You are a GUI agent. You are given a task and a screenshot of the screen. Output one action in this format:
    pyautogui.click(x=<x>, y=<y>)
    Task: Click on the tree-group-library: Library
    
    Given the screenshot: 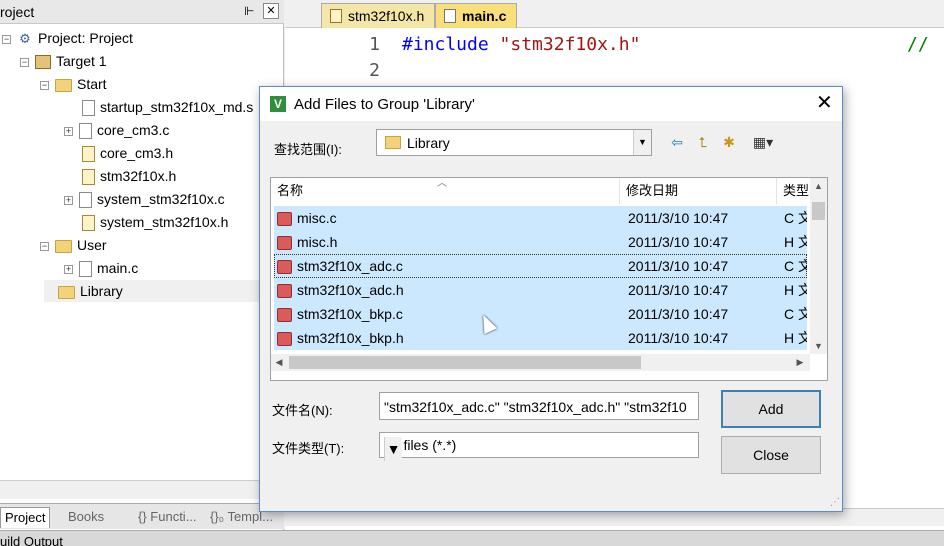 What is the action you would take?
    pyautogui.click(x=90, y=291)
    